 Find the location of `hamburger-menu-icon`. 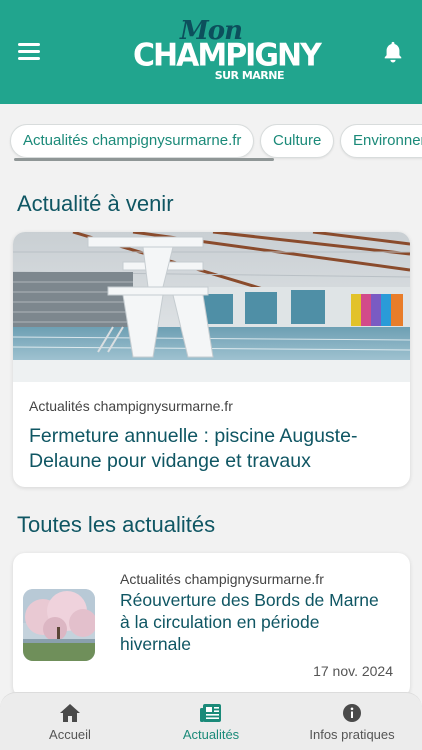

hamburger-menu-icon is located at coordinates (29, 52).